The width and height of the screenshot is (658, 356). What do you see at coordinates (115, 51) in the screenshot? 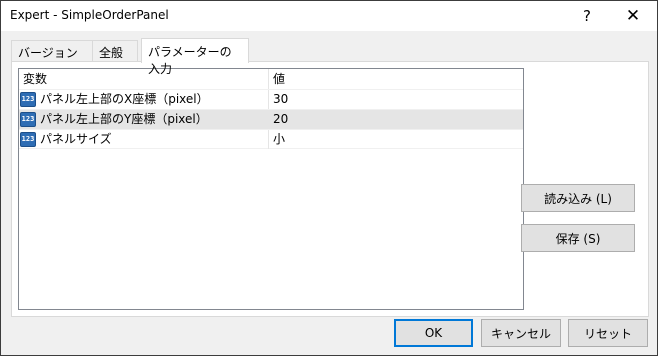
I see `tab-general: 全般` at bounding box center [115, 51].